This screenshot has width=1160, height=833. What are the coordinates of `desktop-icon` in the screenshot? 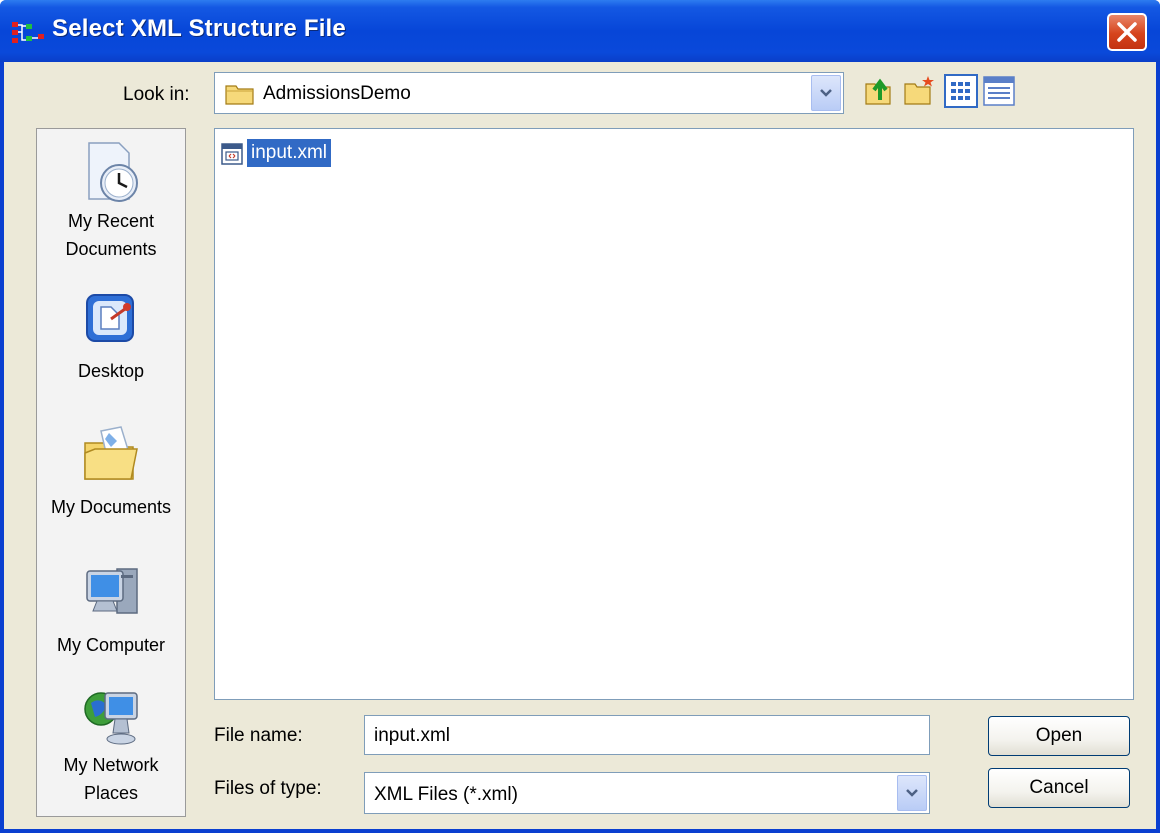 It's located at (110, 318).